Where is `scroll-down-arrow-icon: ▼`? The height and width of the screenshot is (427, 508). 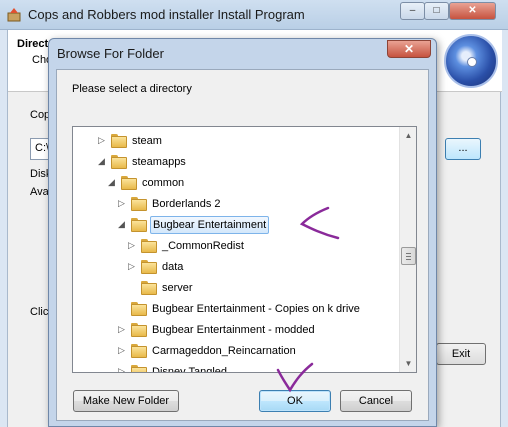 scroll-down-arrow-icon: ▼ is located at coordinates (408, 363).